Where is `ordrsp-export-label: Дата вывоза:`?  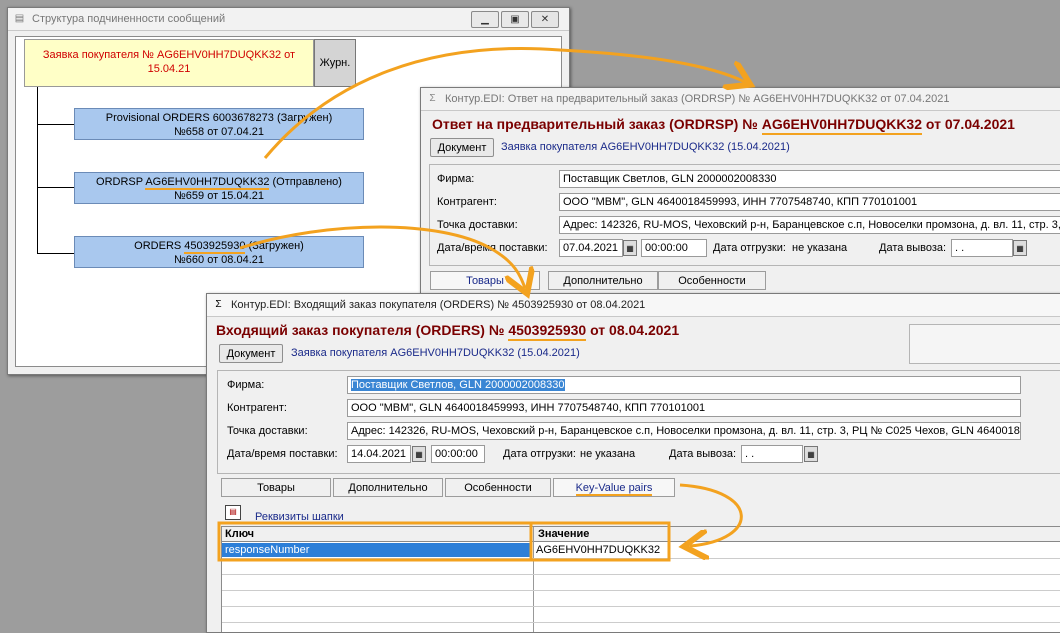
ordrsp-export-label: Дата вывоза: is located at coordinates (913, 248).